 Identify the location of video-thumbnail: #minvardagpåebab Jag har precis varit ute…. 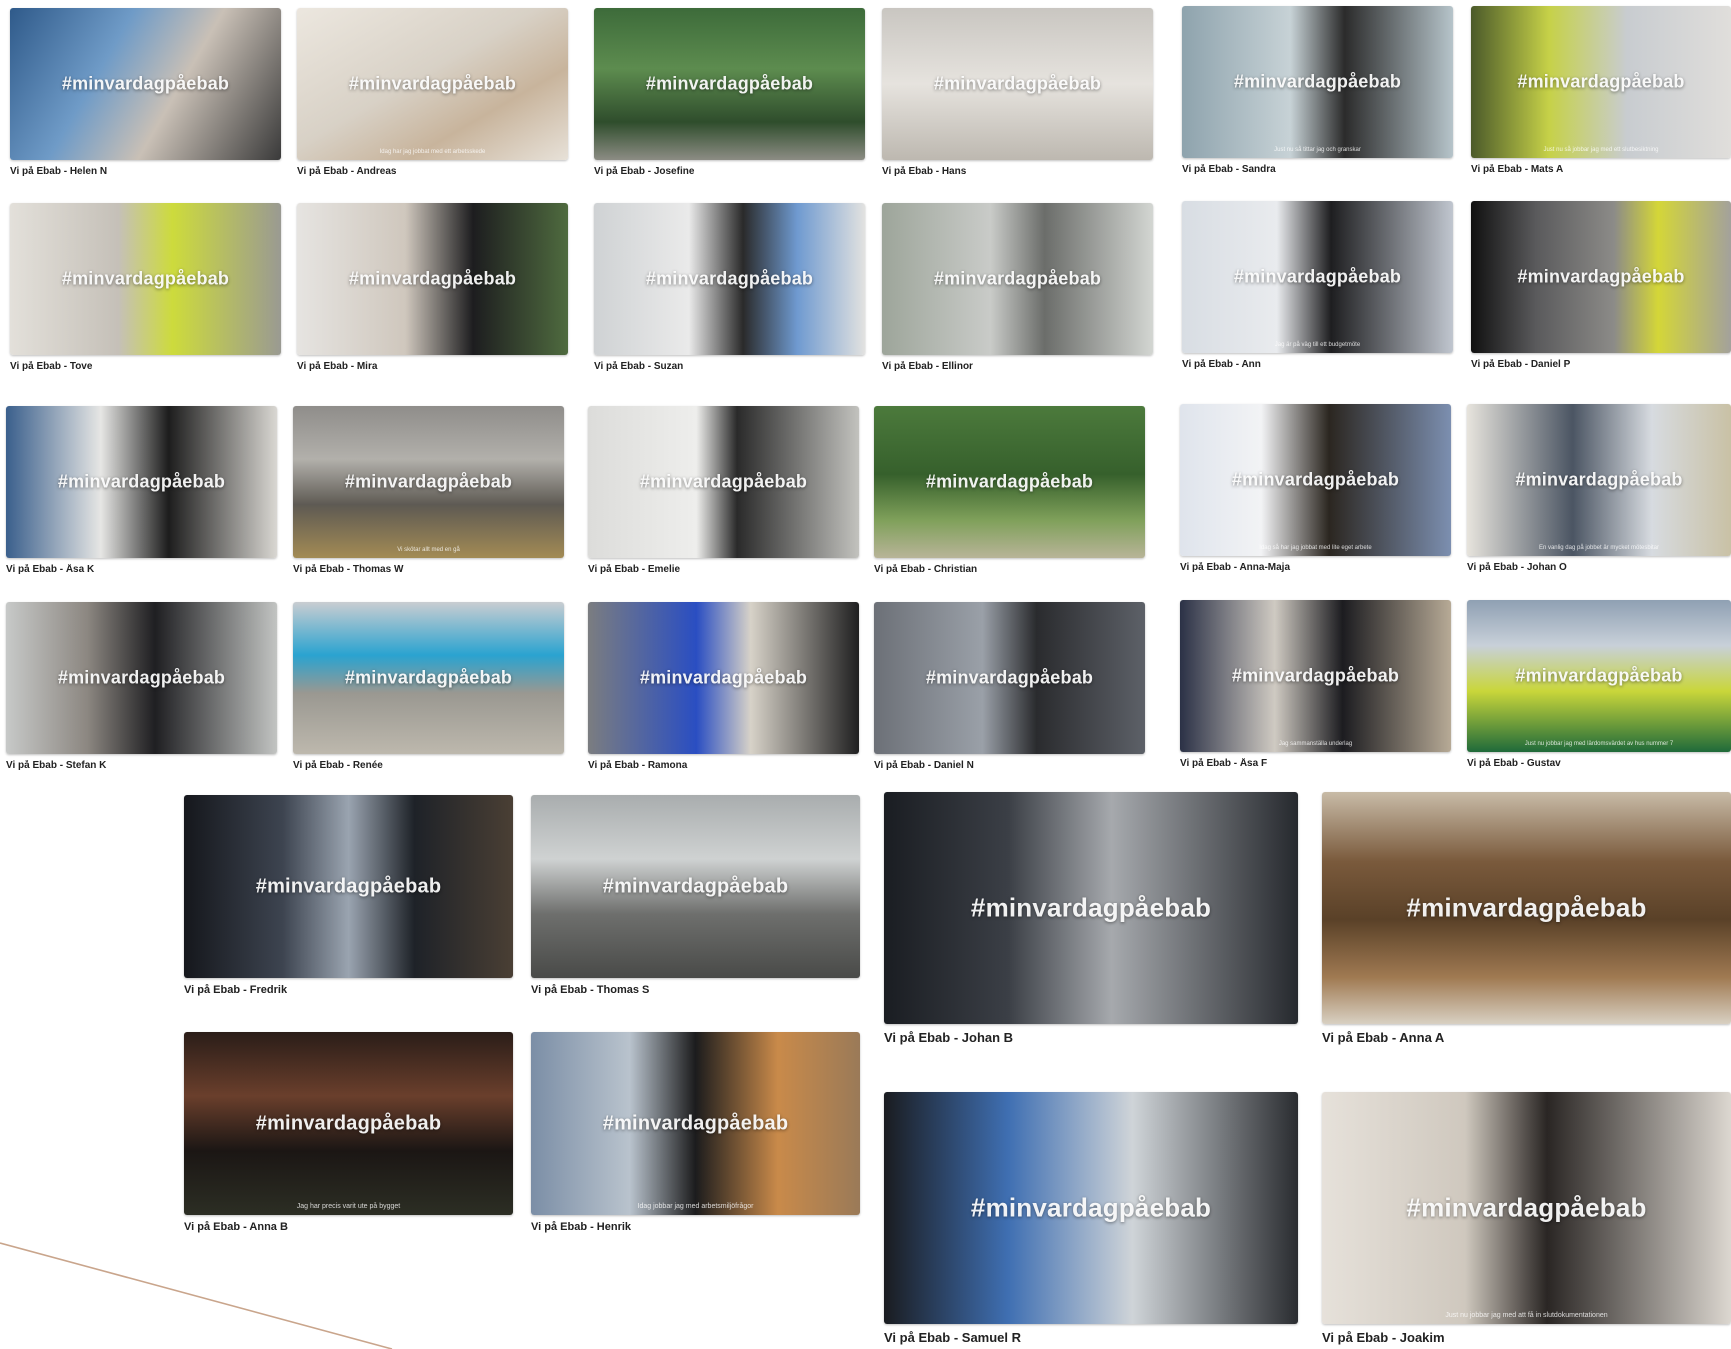
(348, 1123).